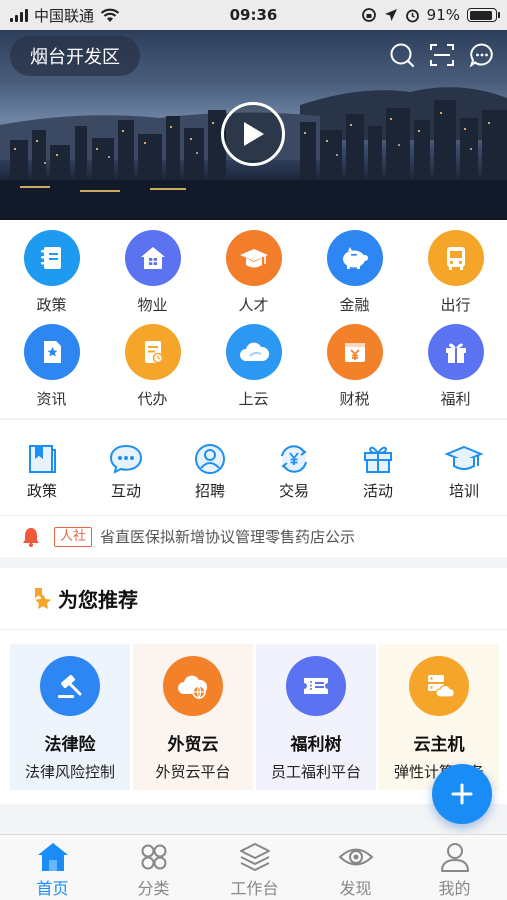 The width and height of the screenshot is (507, 900). Describe the element at coordinates (125, 491) in the screenshot. I see `category-label: 互动` at that location.